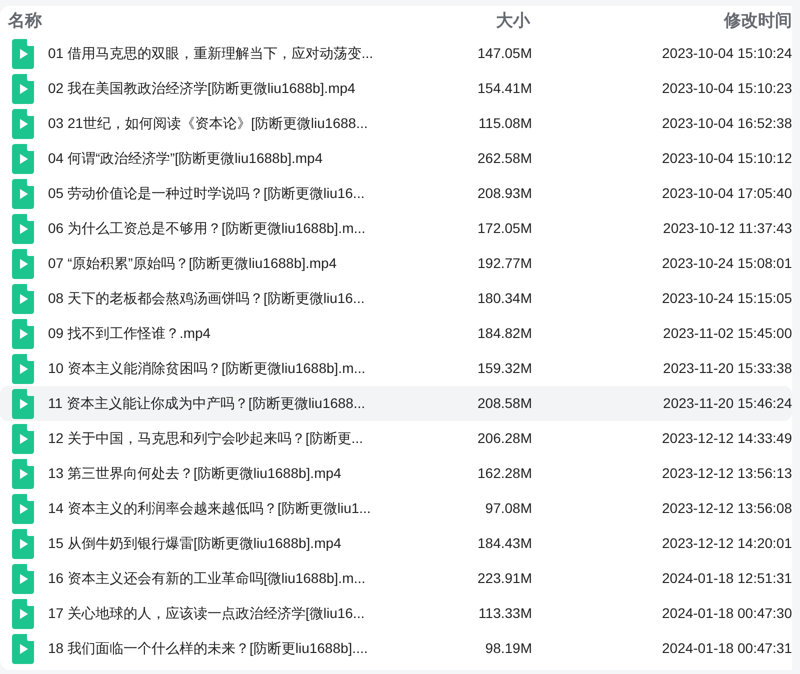 The width and height of the screenshot is (800, 674). Describe the element at coordinates (726, 543) in the screenshot. I see `modified-time: 2023-12-12 14:20:01` at that location.